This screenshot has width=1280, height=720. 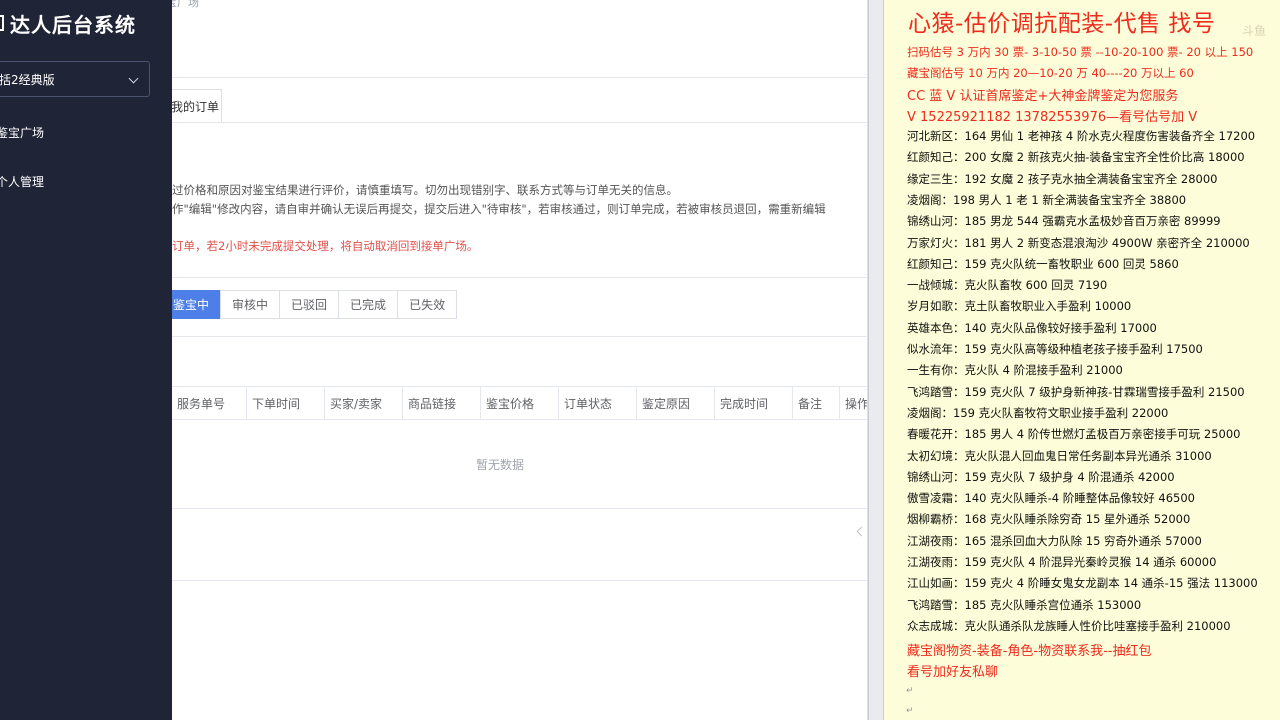 I want to click on chevron-down-icon, so click(x=133, y=78).